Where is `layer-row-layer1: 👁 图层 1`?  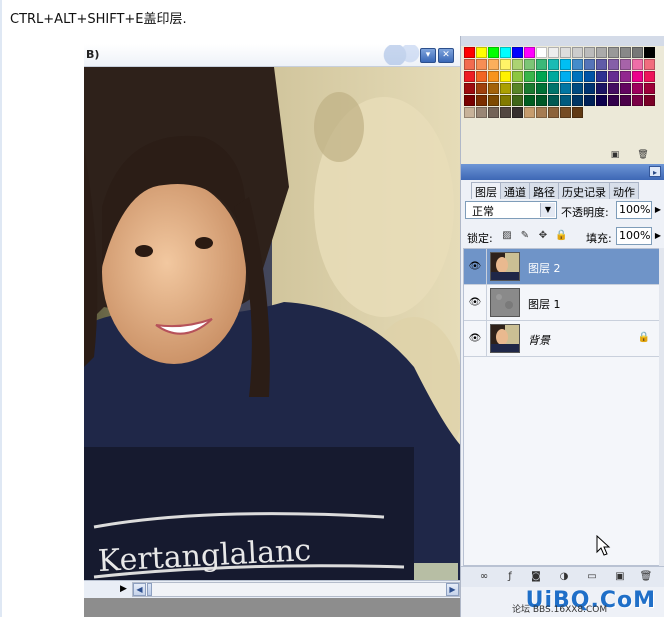 layer-row-layer1: 👁 图层 1 is located at coordinates (563, 303).